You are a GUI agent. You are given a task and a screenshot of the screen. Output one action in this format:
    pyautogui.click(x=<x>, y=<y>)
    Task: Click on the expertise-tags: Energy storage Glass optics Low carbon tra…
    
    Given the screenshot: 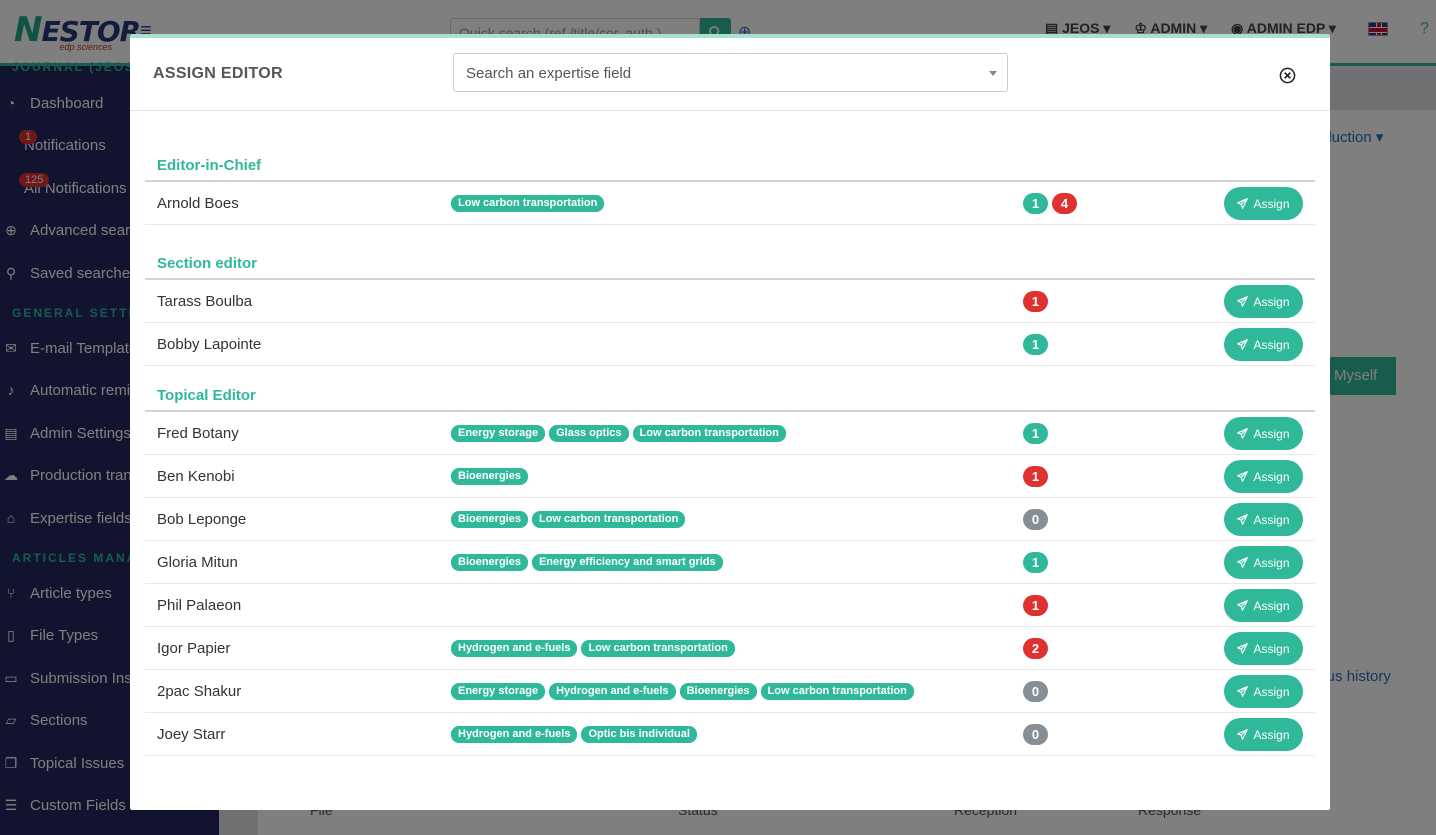 What is the action you would take?
    pyautogui.click(x=618, y=433)
    